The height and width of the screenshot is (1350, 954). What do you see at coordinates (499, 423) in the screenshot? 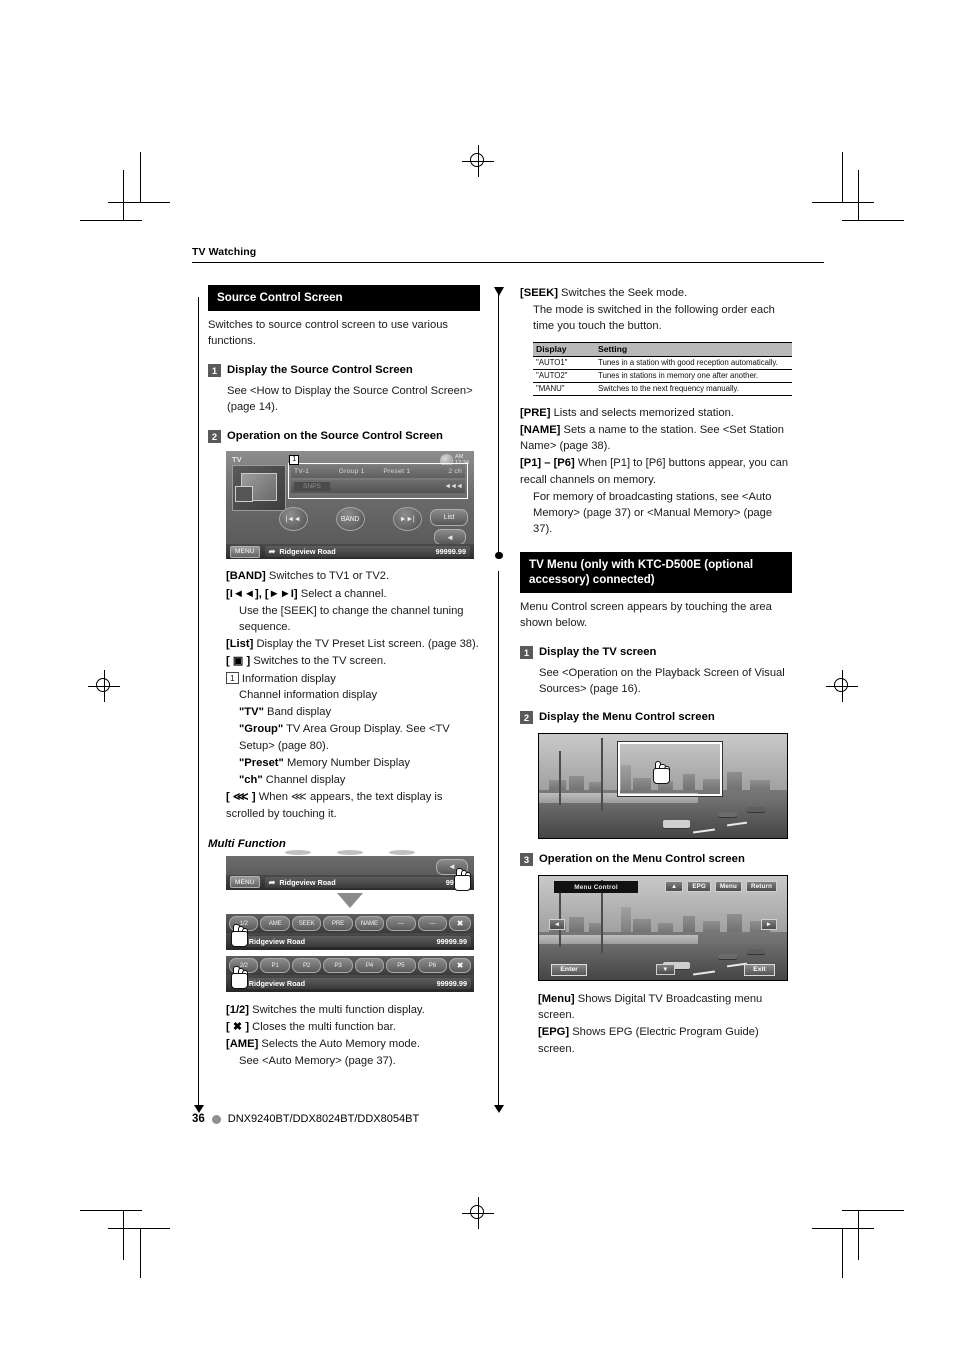
I see `flow-line-gutter-top` at bounding box center [499, 423].